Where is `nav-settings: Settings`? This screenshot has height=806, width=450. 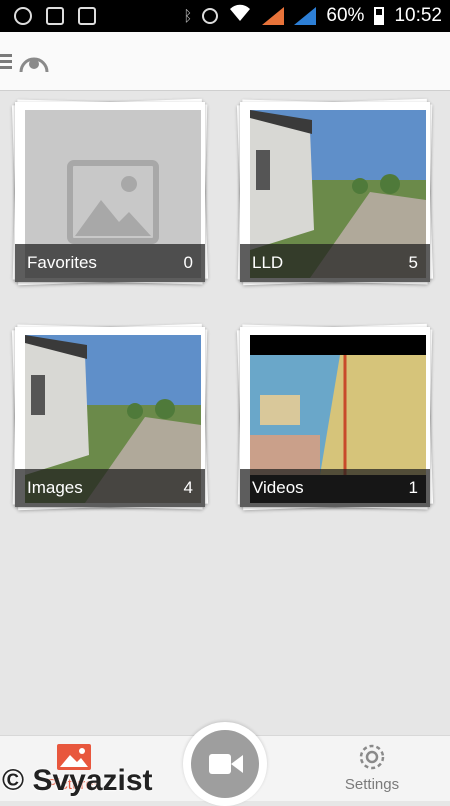
nav-settings: Settings is located at coordinates (372, 768).